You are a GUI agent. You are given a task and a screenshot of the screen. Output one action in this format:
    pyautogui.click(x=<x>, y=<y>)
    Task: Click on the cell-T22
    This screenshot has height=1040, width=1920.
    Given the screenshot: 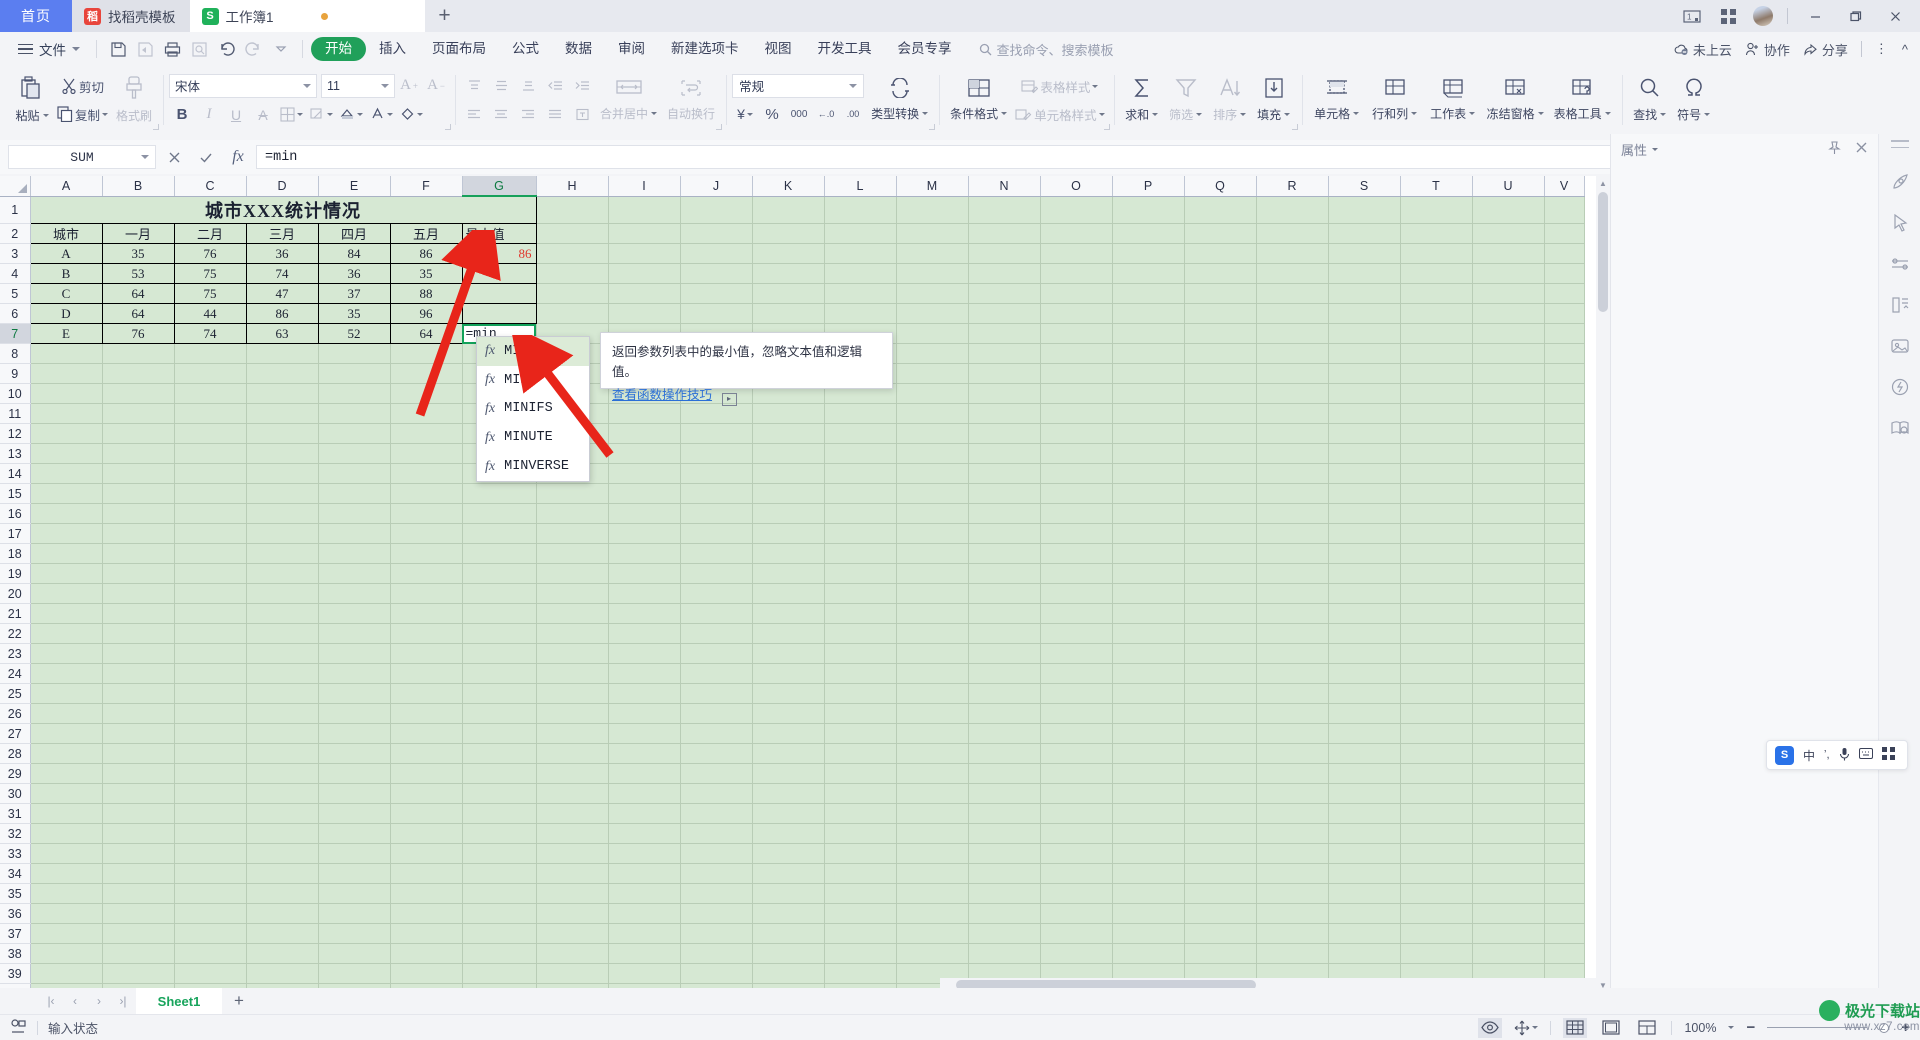 What is the action you would take?
    pyautogui.click(x=1436, y=633)
    